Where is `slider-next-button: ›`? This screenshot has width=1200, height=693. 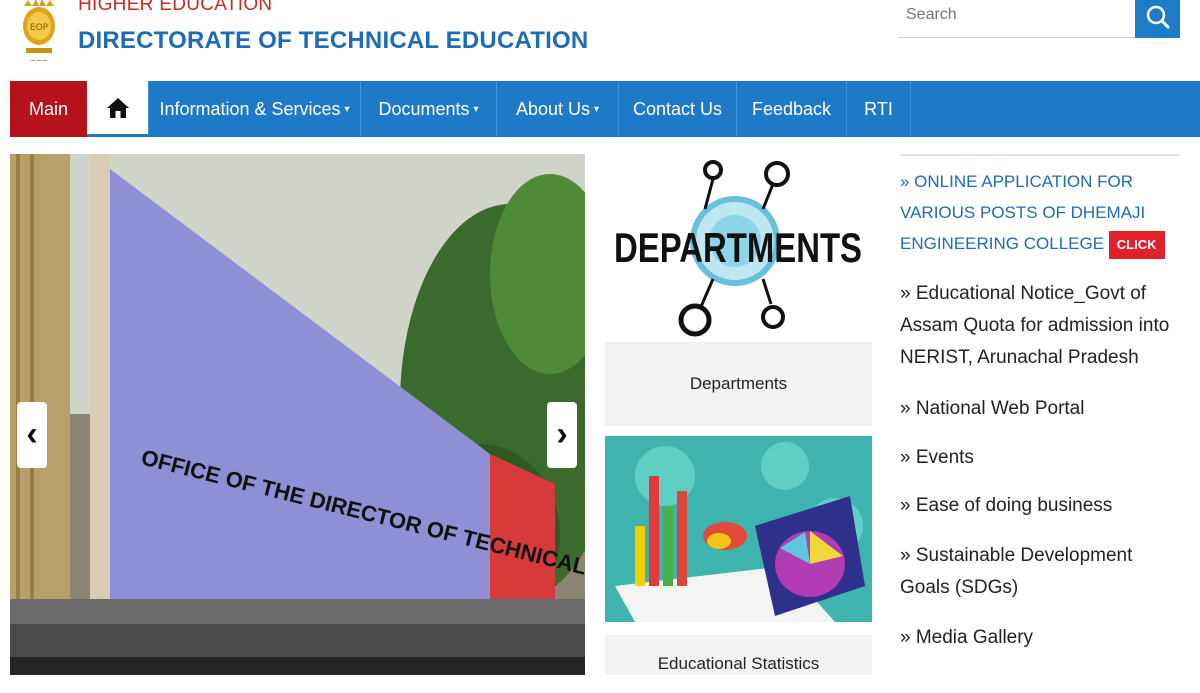 slider-next-button: › is located at coordinates (562, 435).